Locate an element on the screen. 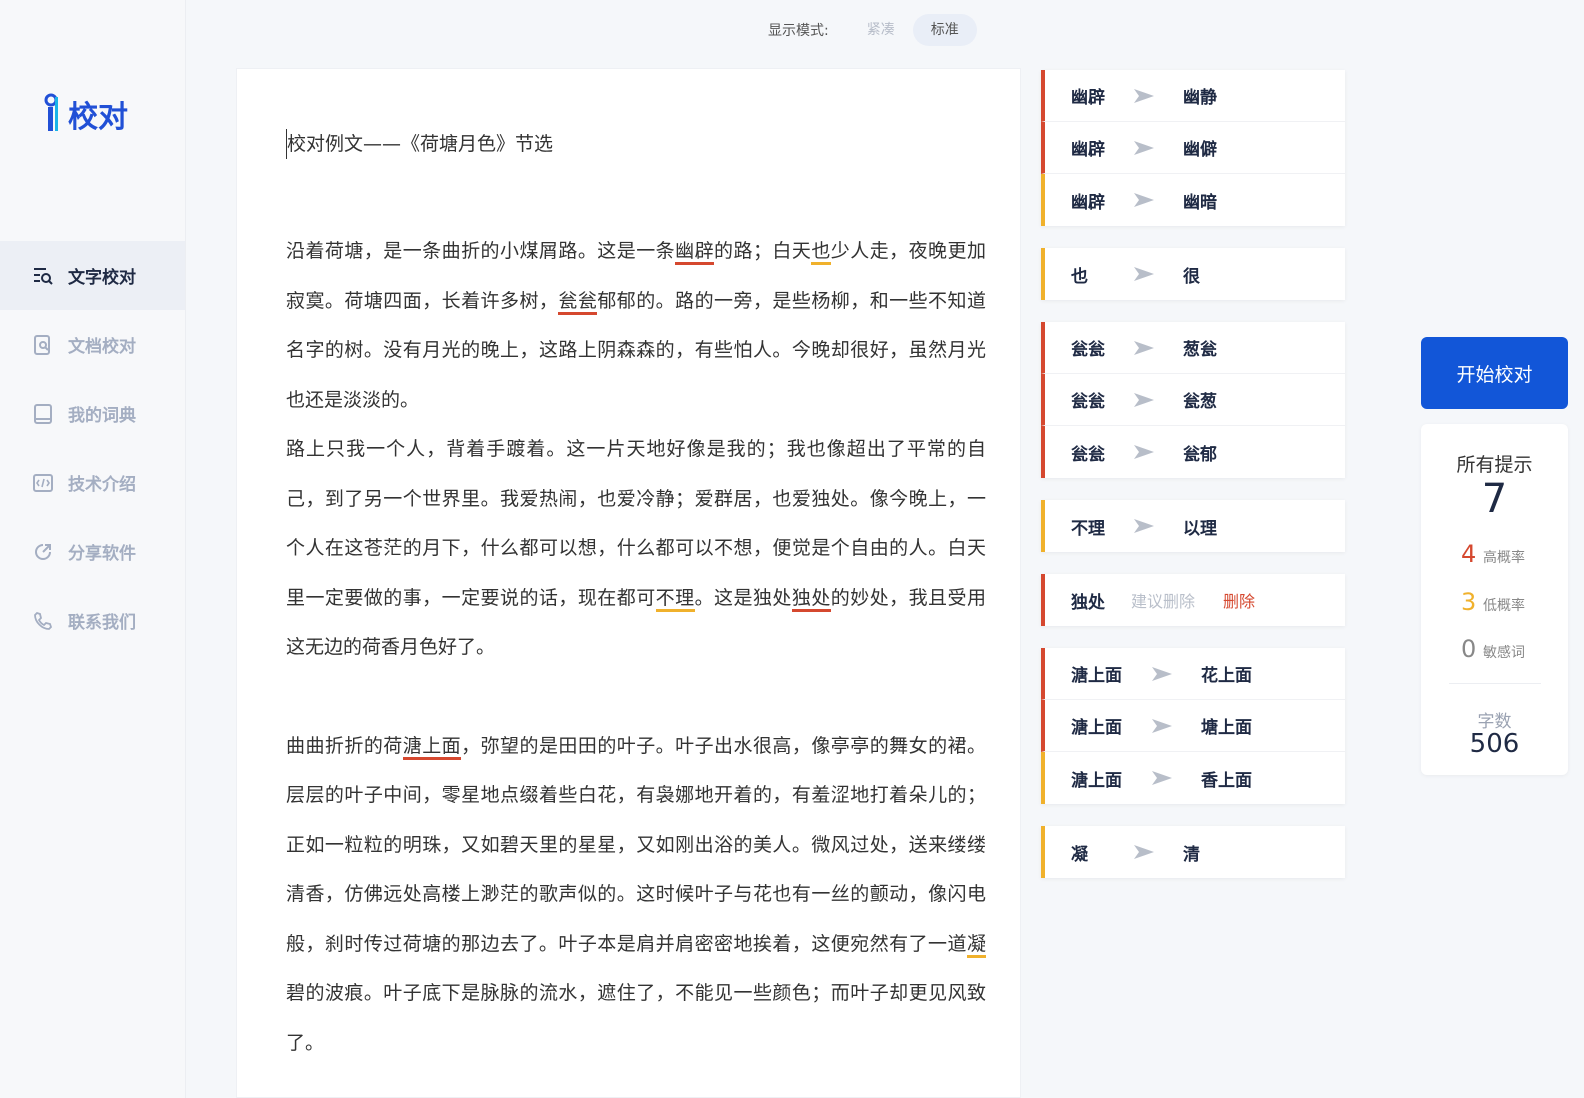 The height and width of the screenshot is (1098, 1584). nav-item-contact: 联系我们 is located at coordinates (92, 620).